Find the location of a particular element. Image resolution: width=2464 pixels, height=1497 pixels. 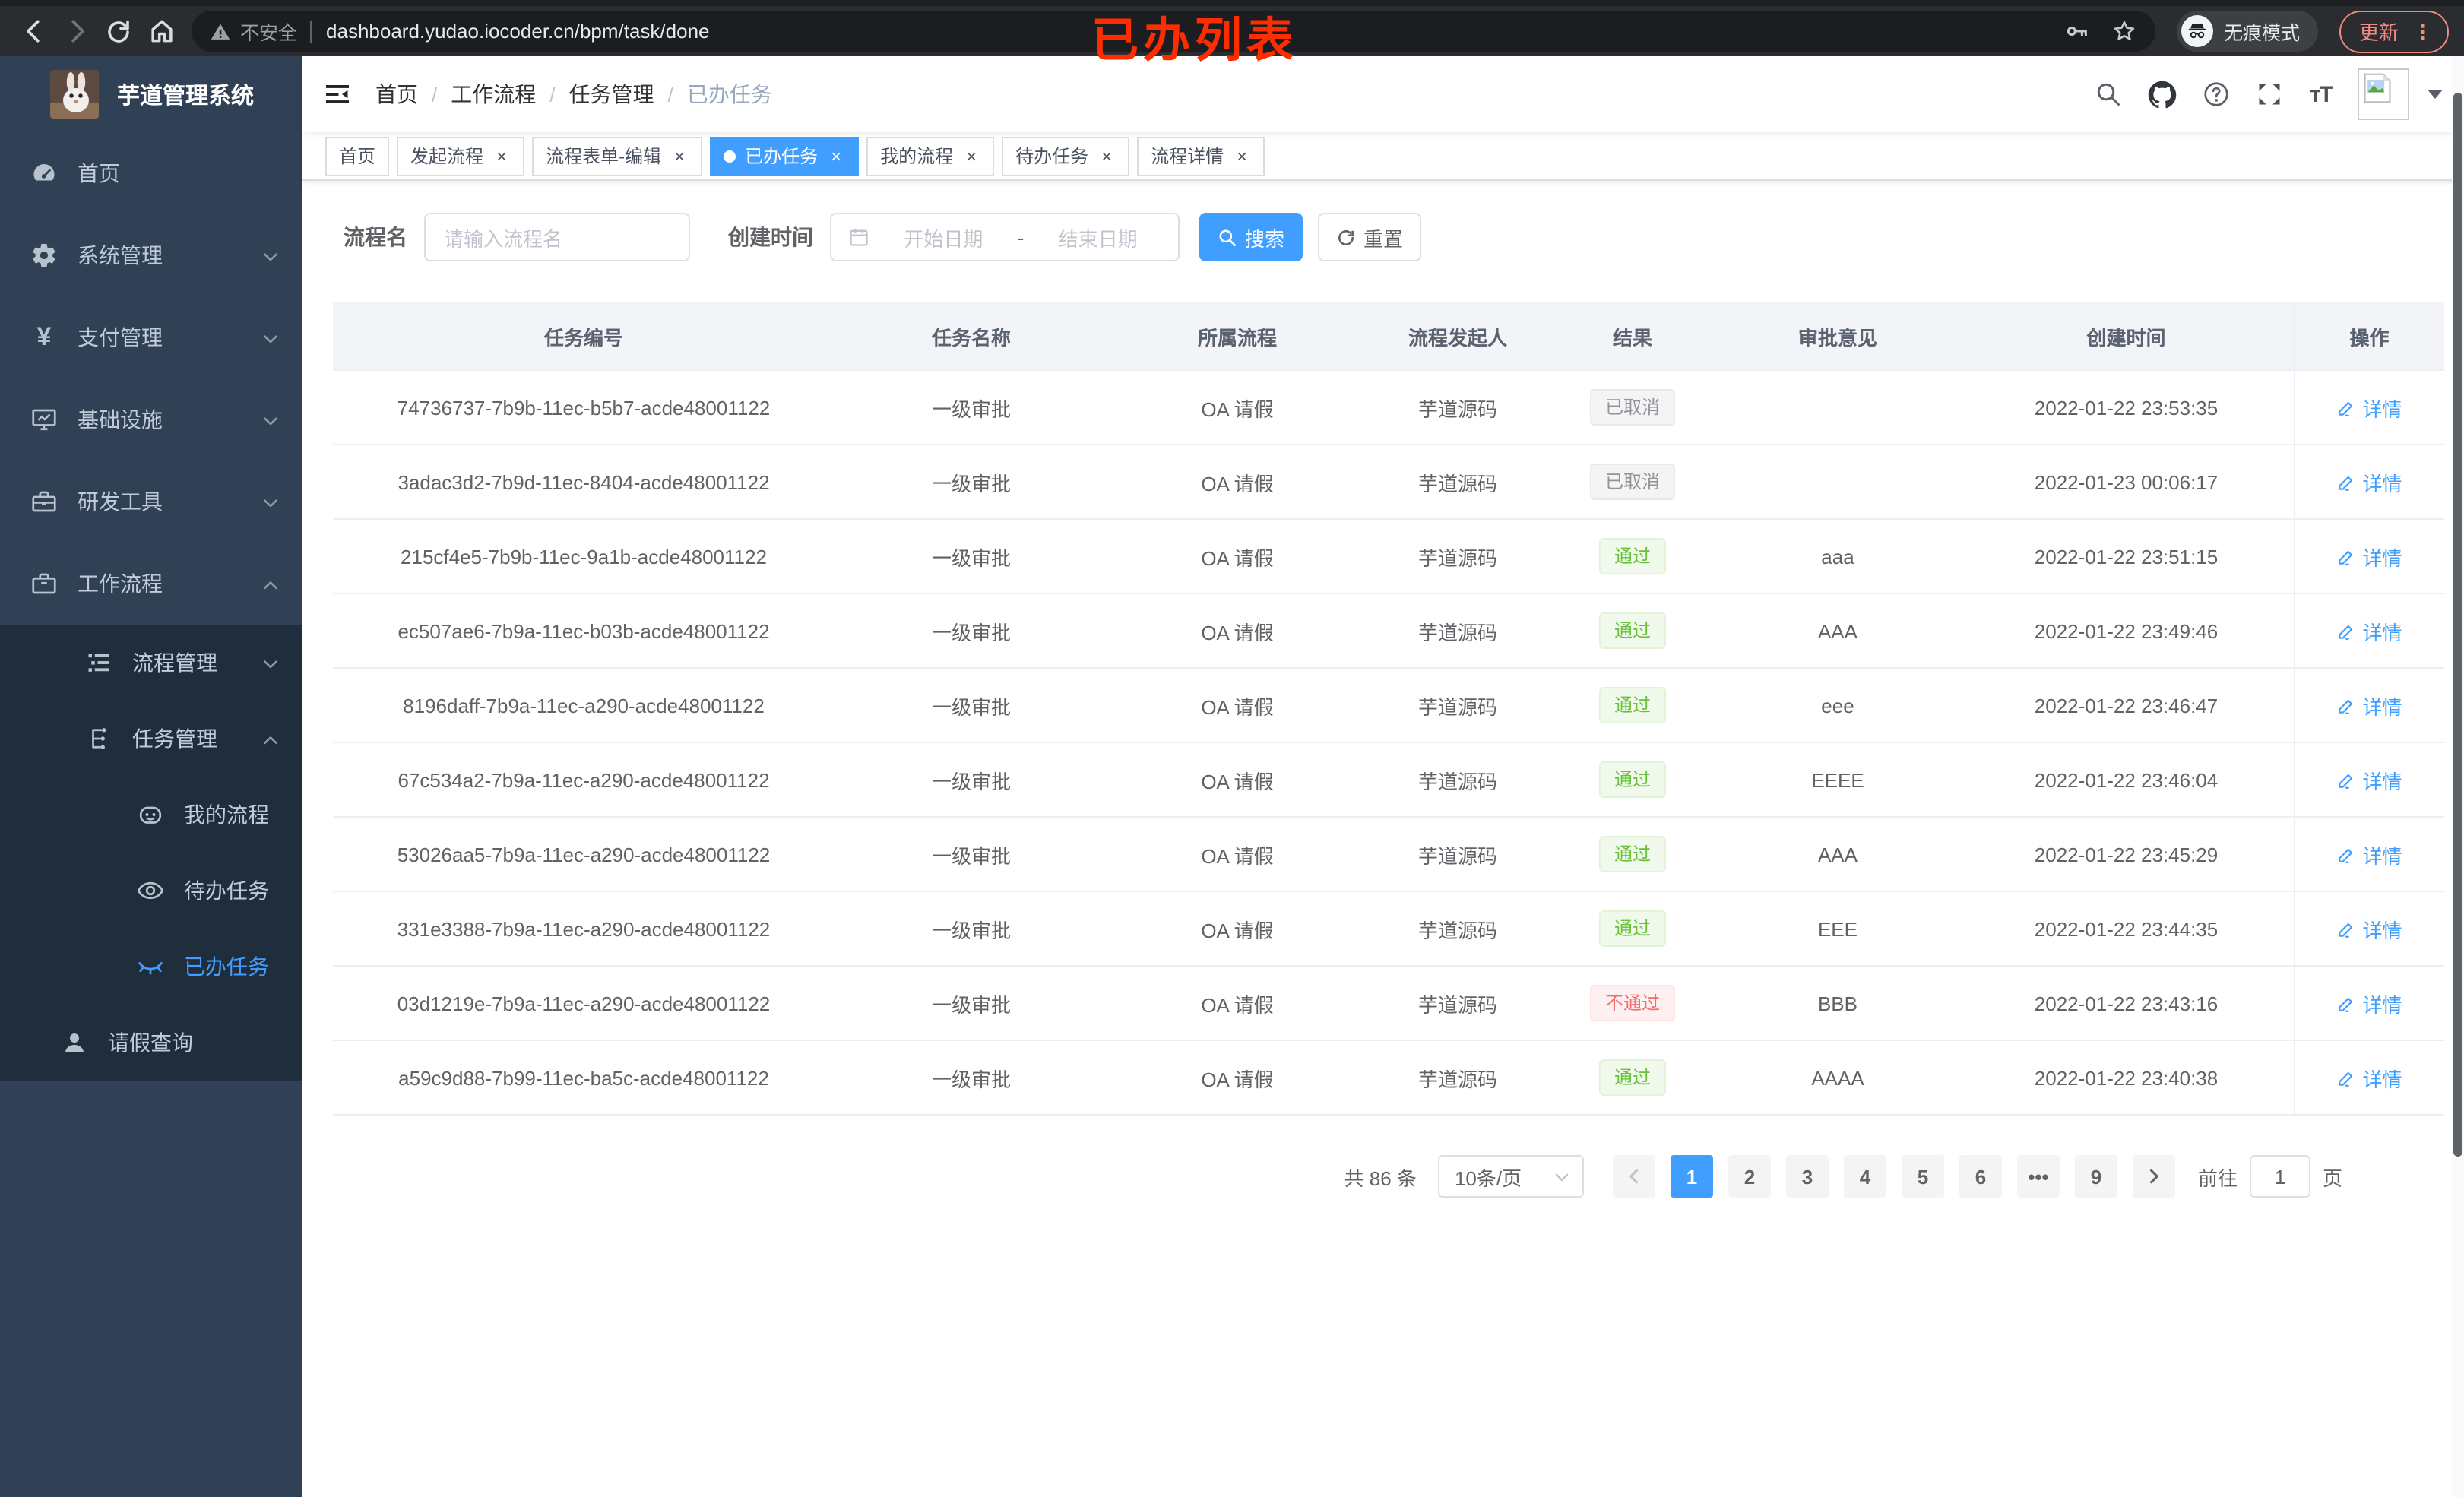

browser-menu-icon: ⋮ is located at coordinates (2423, 31).